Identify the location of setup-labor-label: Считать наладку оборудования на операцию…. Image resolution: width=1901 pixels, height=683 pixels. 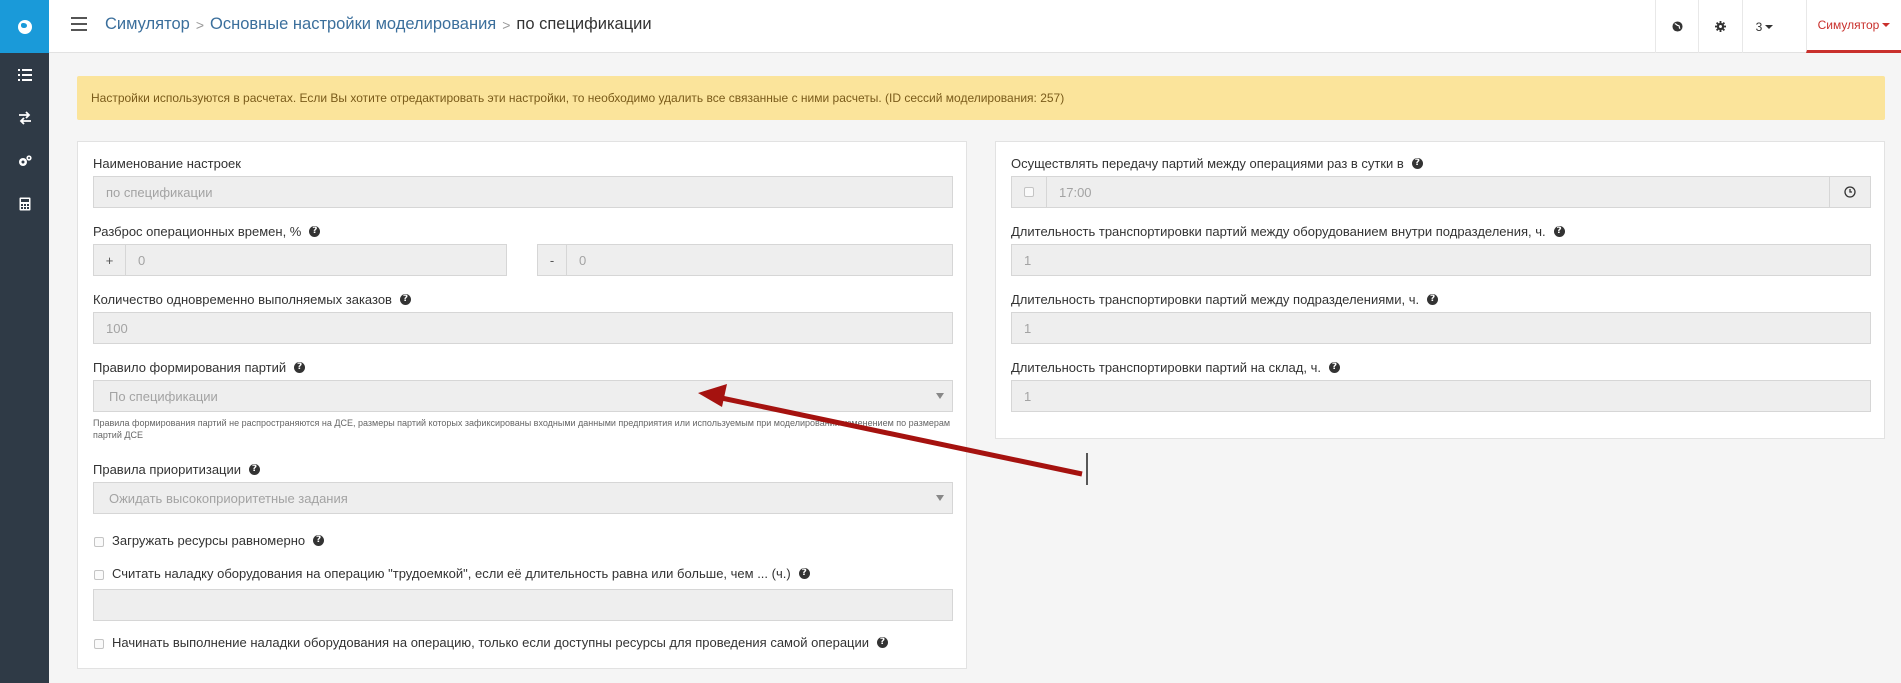
(461, 573).